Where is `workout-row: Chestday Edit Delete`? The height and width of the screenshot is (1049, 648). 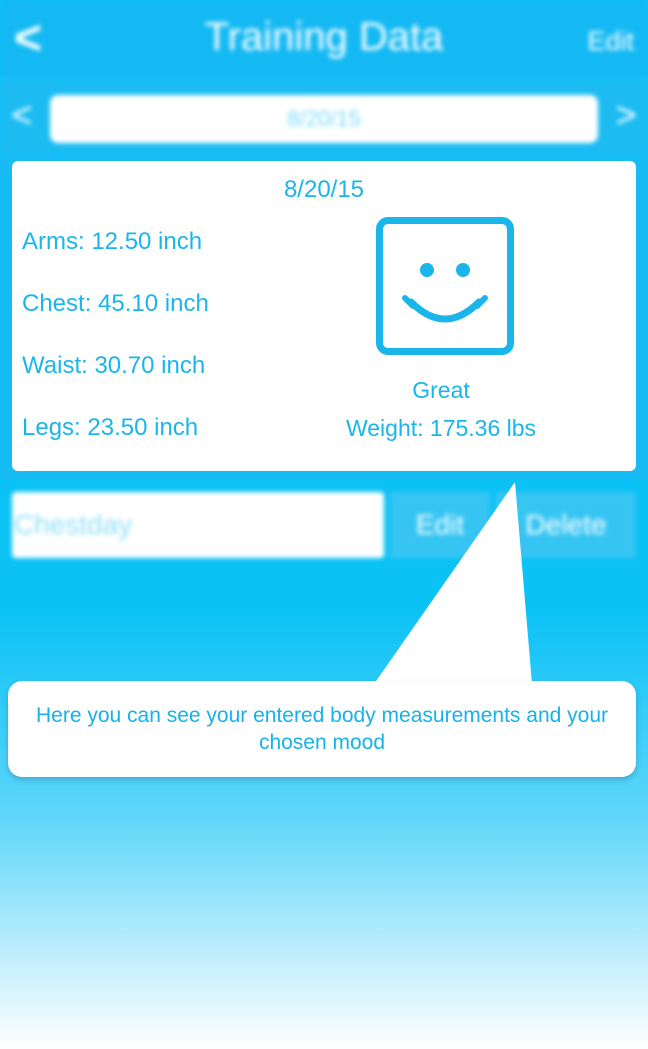
workout-row: Chestday Edit Delete is located at coordinates (324, 525).